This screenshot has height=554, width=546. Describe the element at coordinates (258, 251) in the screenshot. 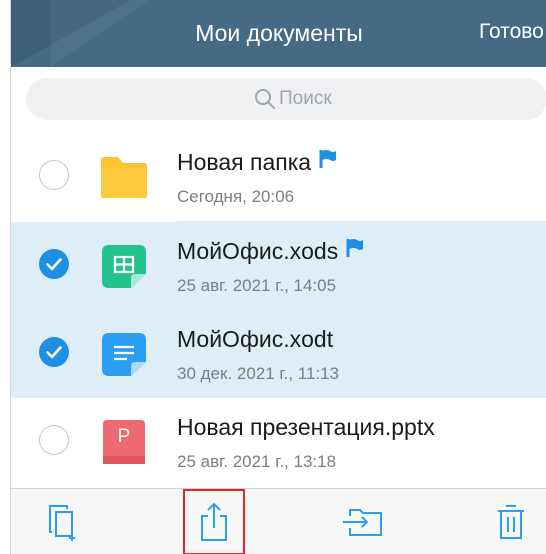

I see `file-name: МойОфис.xods` at that location.